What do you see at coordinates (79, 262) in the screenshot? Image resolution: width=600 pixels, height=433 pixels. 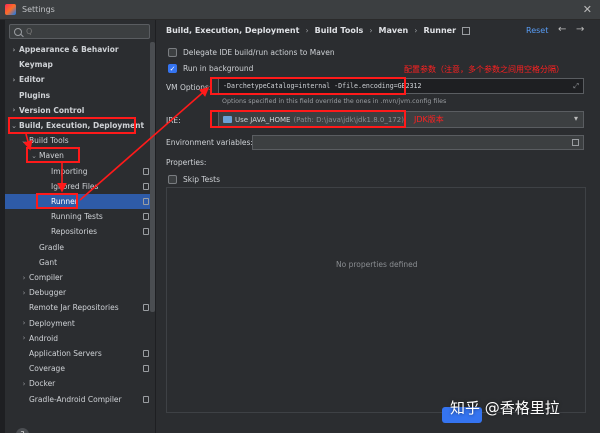 I see `sidebar-item-gant: Gant` at bounding box center [79, 262].